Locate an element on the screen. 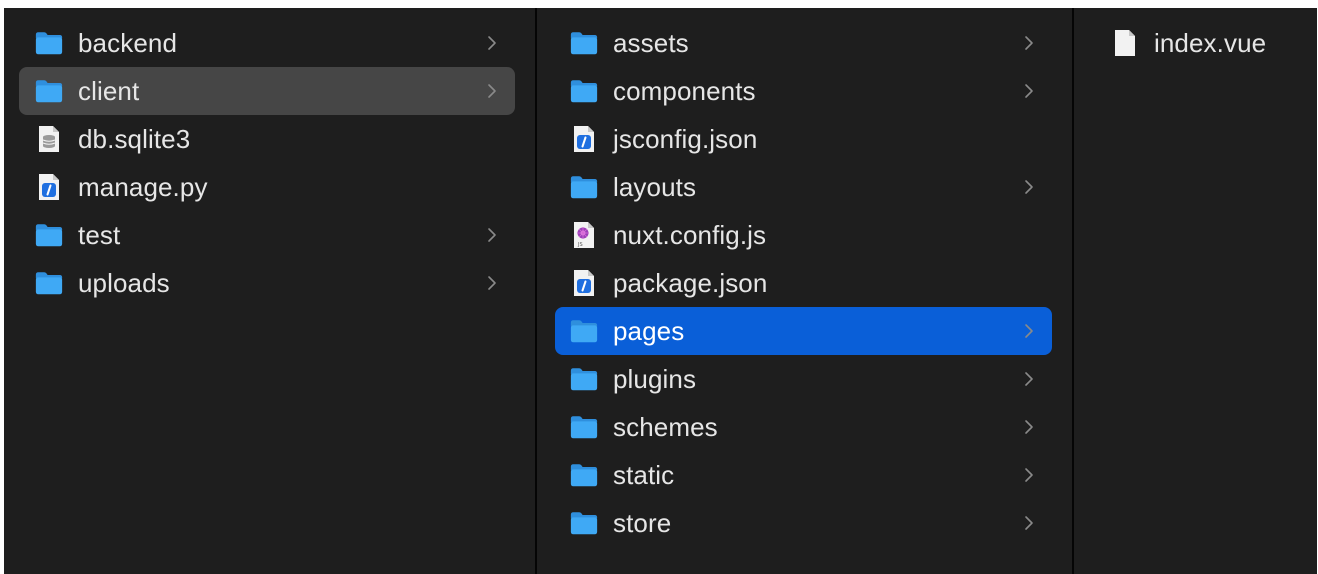 This screenshot has height=574, width=1318. file-row-assets: assets is located at coordinates (803, 43).